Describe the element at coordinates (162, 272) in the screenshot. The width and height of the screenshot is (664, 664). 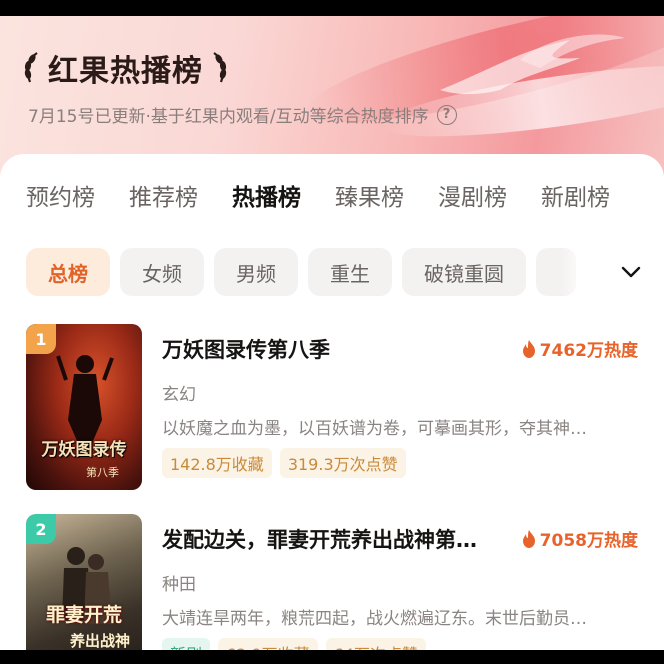
I see `filter-chip-female: 女频` at that location.